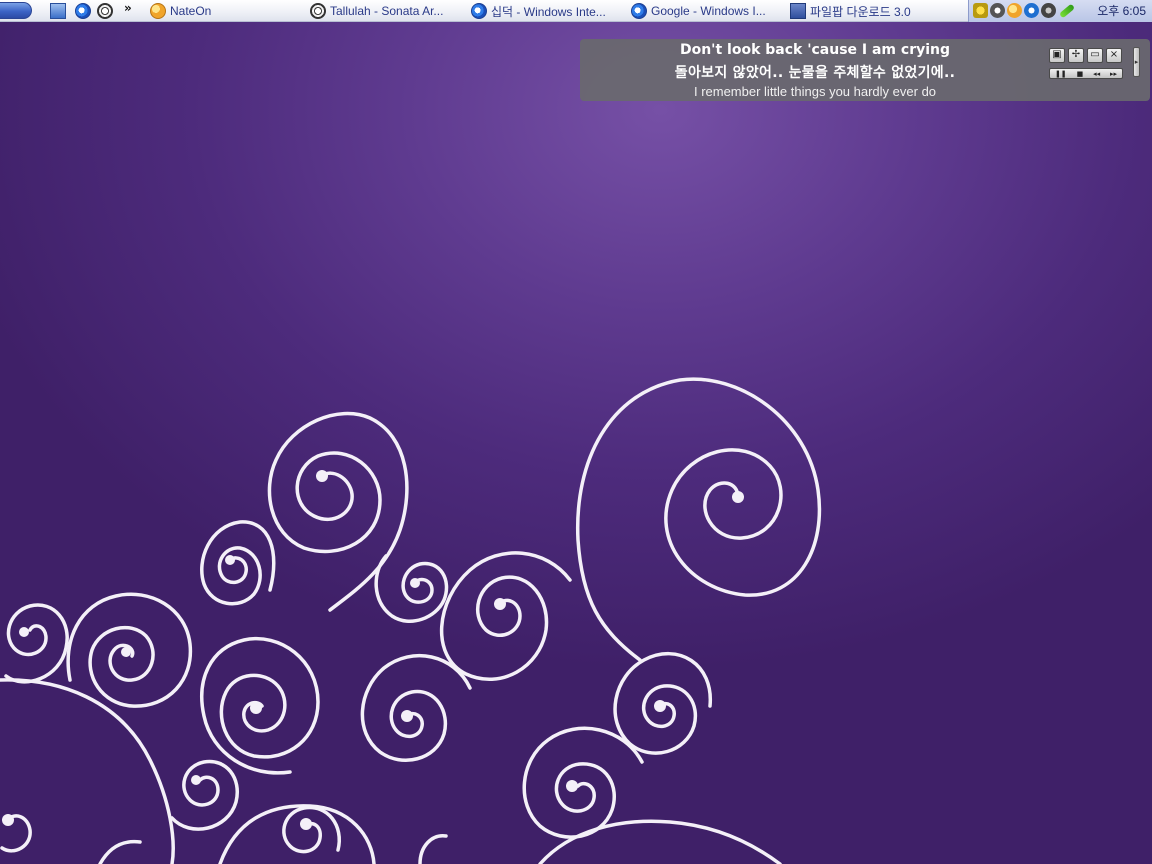 The width and height of the screenshot is (1152, 864). I want to click on security-shield-icon, so click(980, 10).